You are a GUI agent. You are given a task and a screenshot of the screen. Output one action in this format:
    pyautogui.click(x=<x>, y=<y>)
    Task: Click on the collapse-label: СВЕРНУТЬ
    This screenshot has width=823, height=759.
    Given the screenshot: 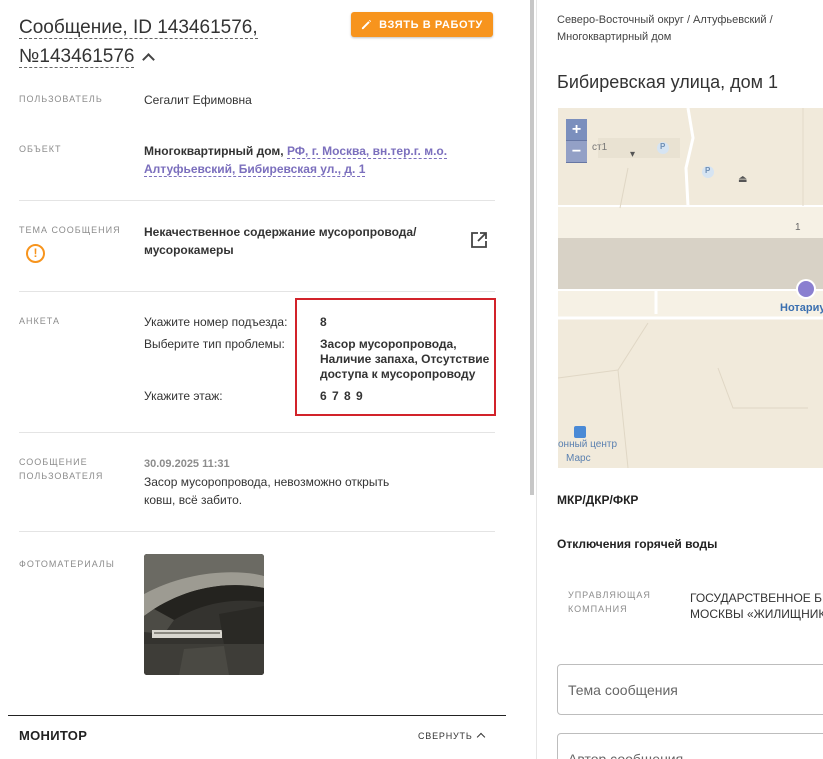 What is the action you would take?
    pyautogui.click(x=445, y=736)
    